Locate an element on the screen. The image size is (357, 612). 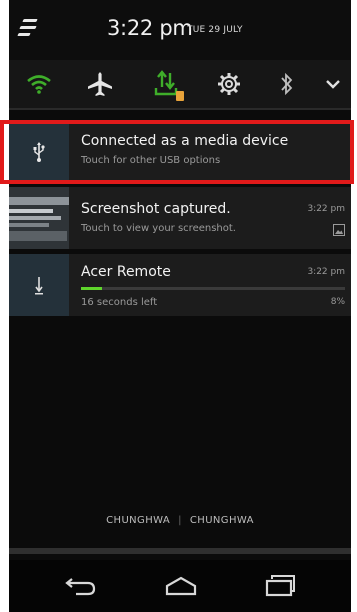
navigation-bar is located at coordinates (180, 586).